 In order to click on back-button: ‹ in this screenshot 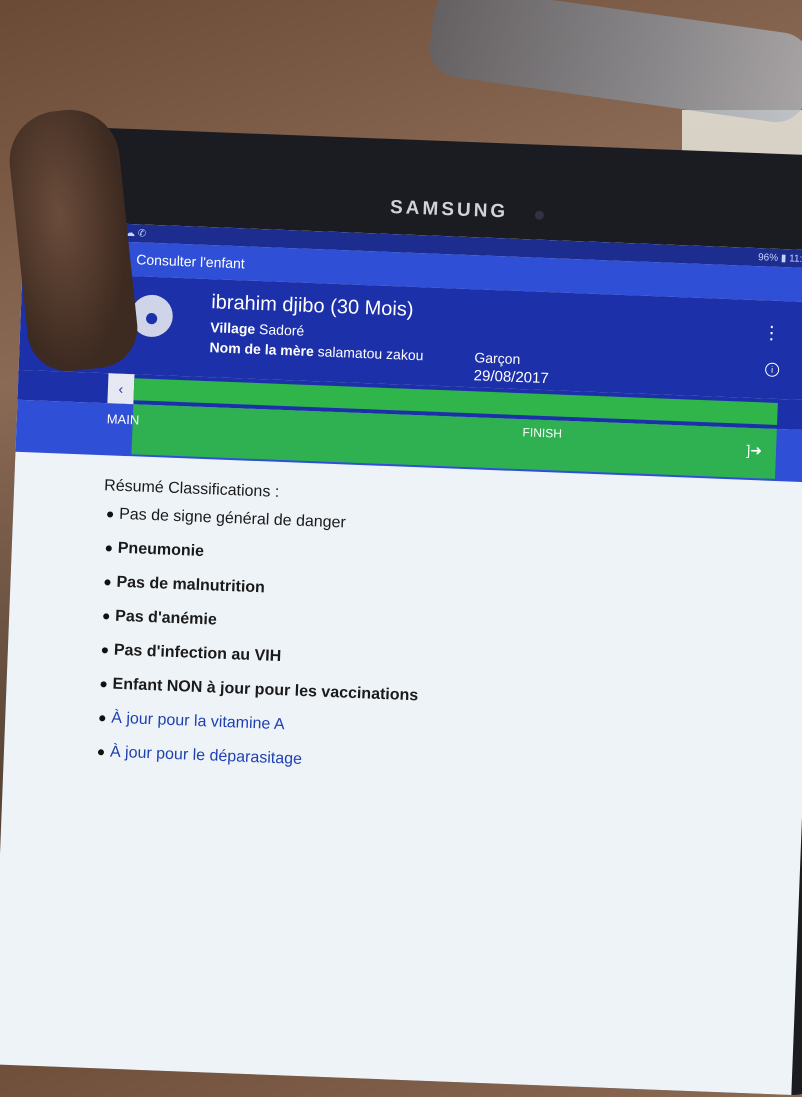, I will do `click(121, 389)`.